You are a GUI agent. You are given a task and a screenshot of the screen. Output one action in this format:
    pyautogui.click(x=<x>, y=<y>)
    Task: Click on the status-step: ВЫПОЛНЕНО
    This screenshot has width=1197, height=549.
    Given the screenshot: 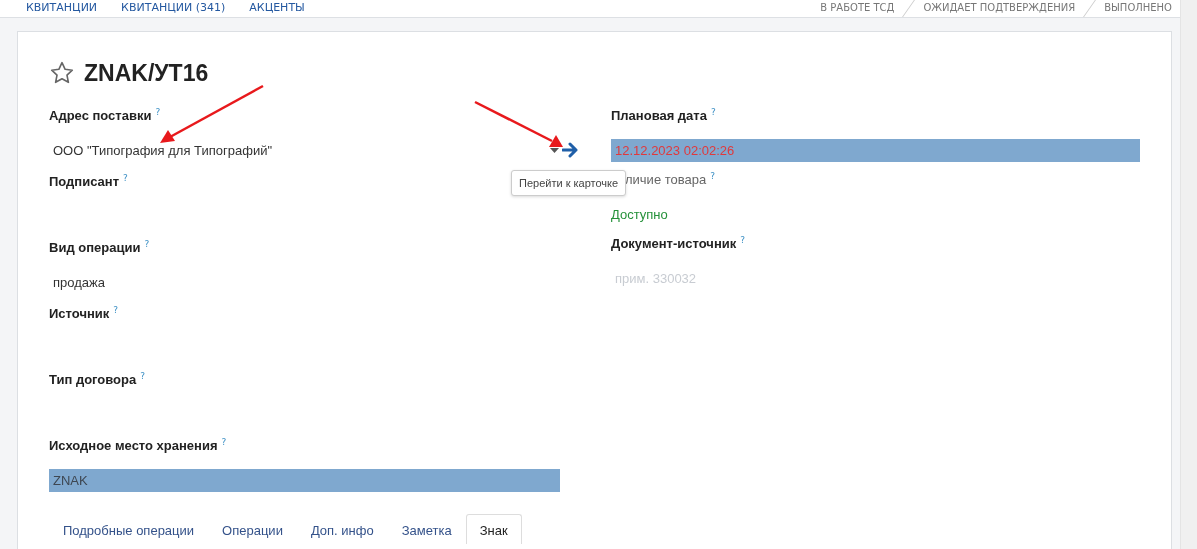 What is the action you would take?
    pyautogui.click(x=1138, y=8)
    